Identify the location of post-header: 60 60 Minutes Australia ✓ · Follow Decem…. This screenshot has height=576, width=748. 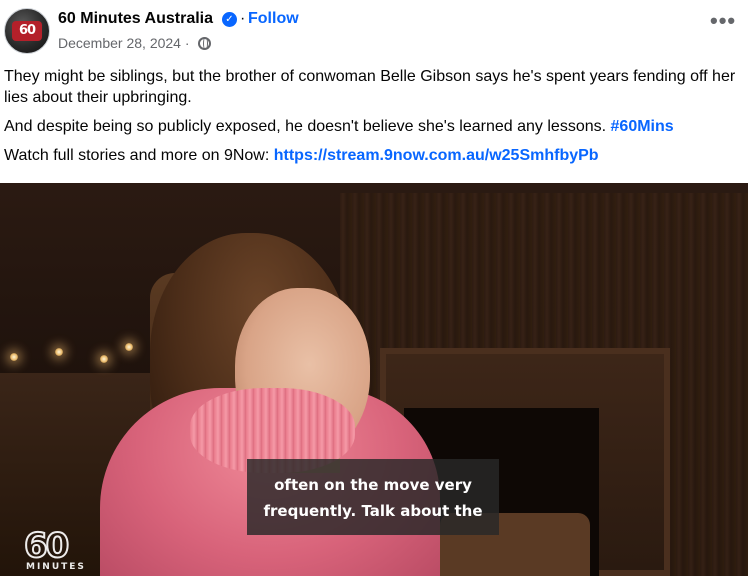
(374, 31).